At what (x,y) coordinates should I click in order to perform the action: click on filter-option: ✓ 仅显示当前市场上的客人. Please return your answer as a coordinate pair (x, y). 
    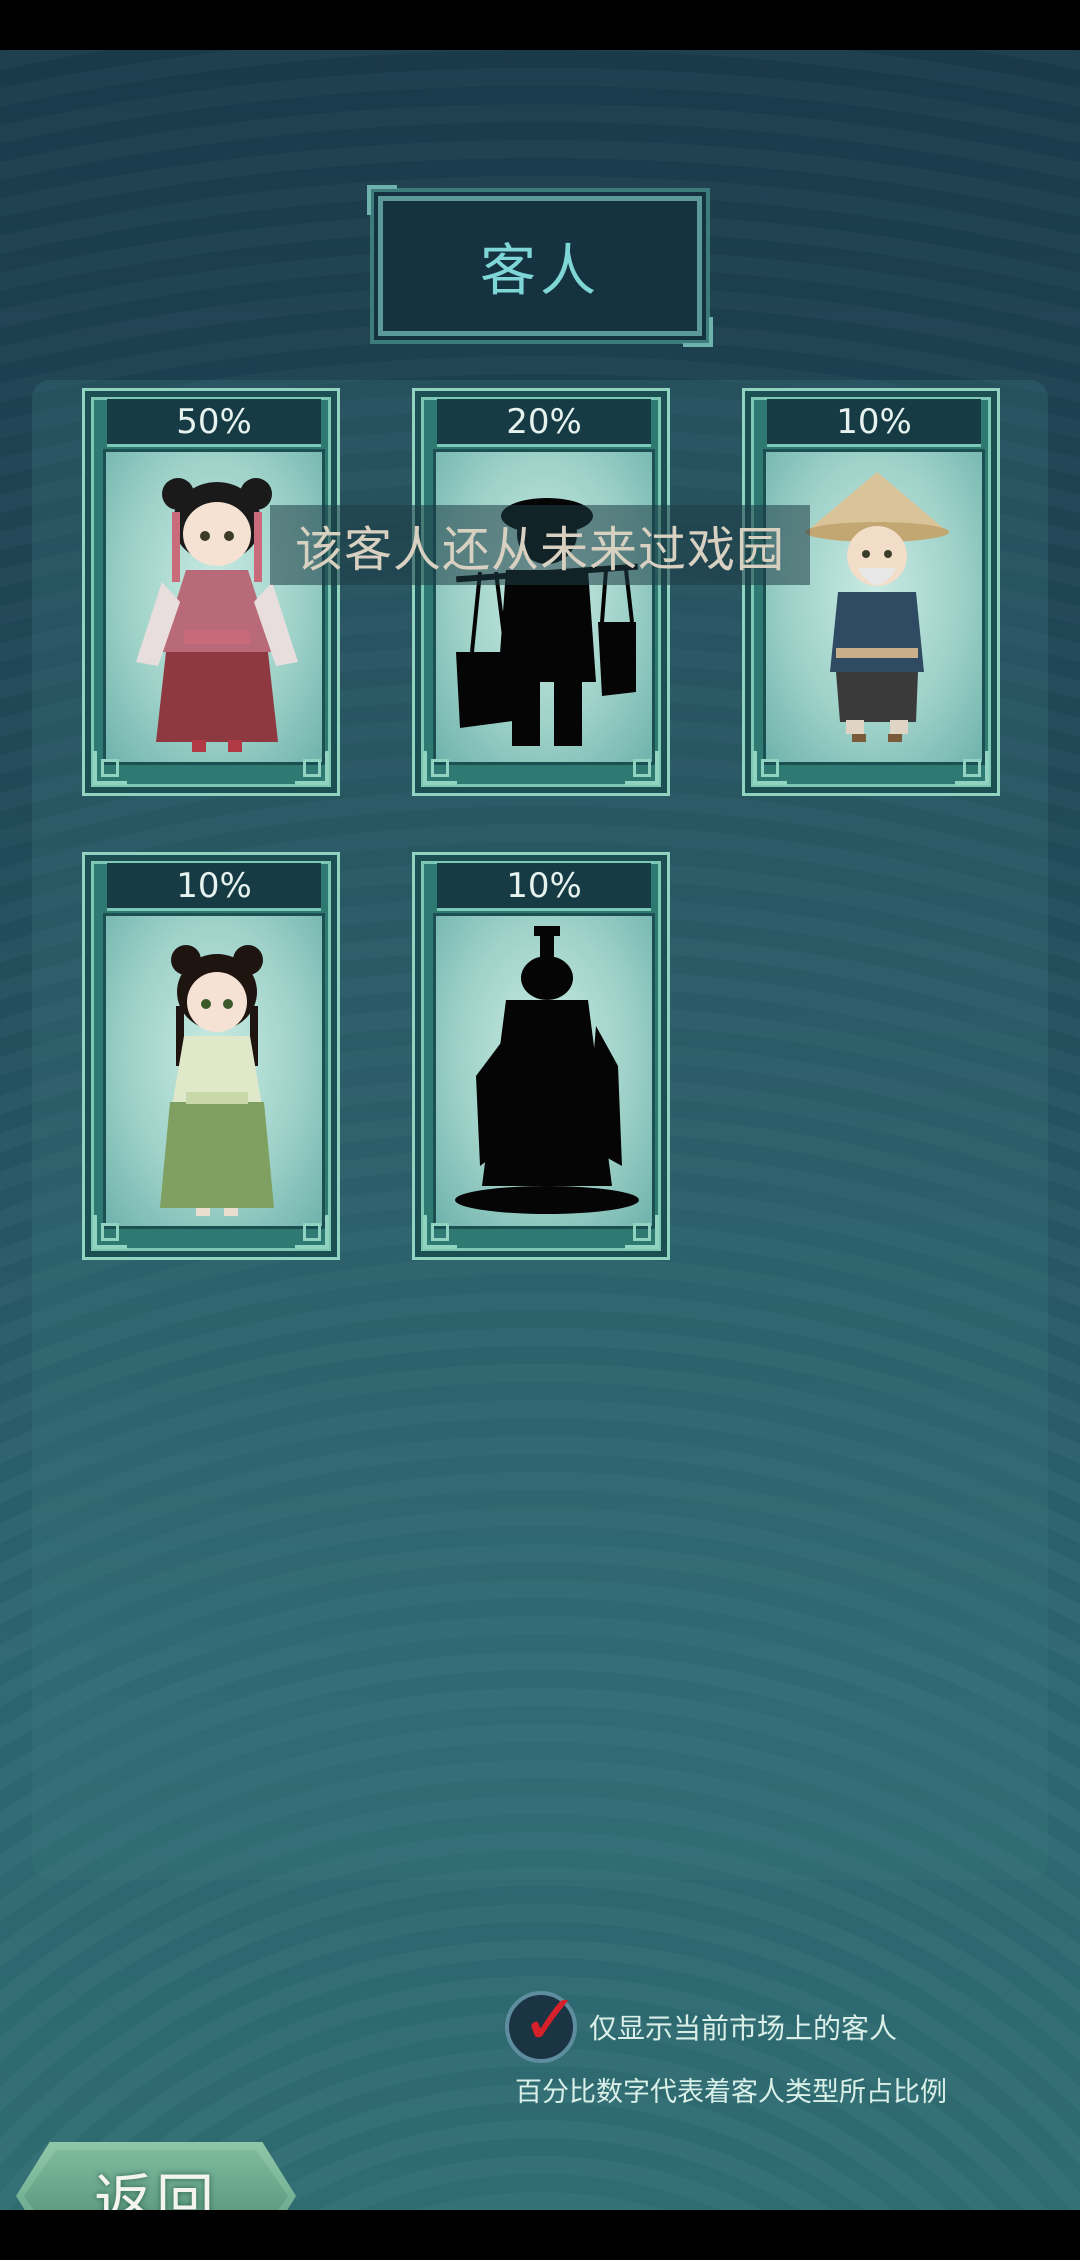
    Looking at the image, I should click on (701, 2024).